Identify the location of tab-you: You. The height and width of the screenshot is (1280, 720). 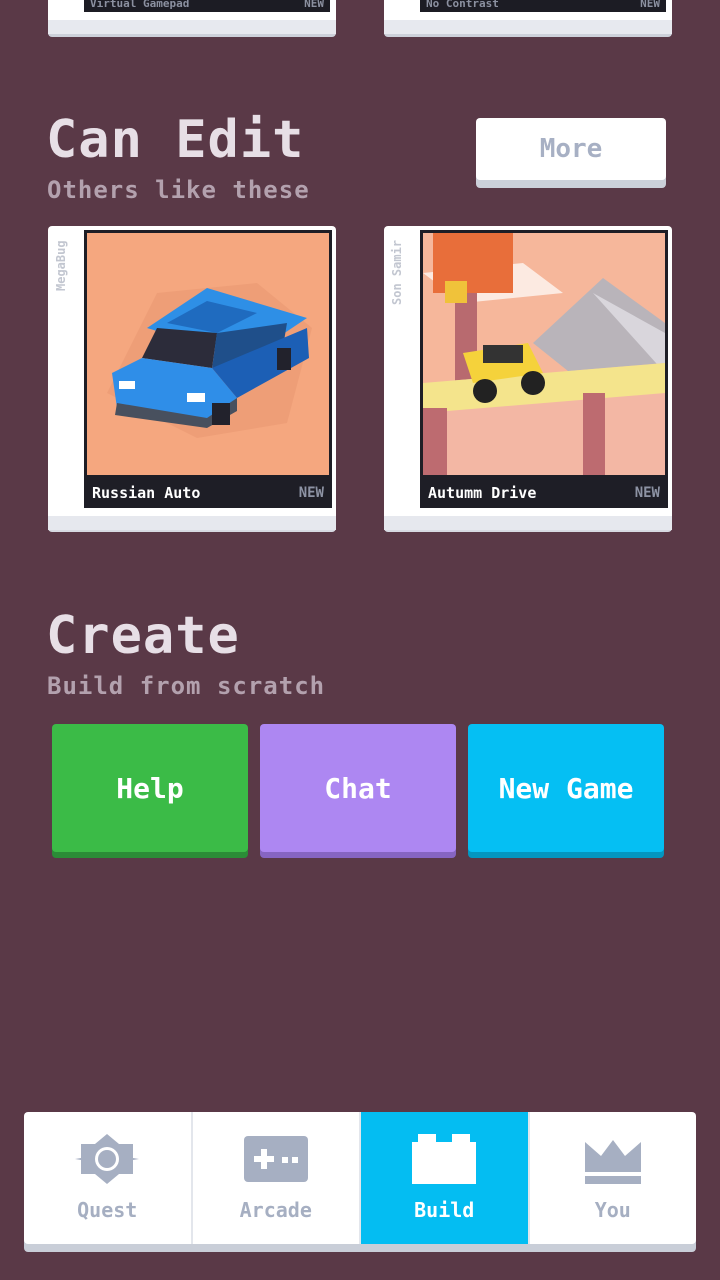
(612, 1178).